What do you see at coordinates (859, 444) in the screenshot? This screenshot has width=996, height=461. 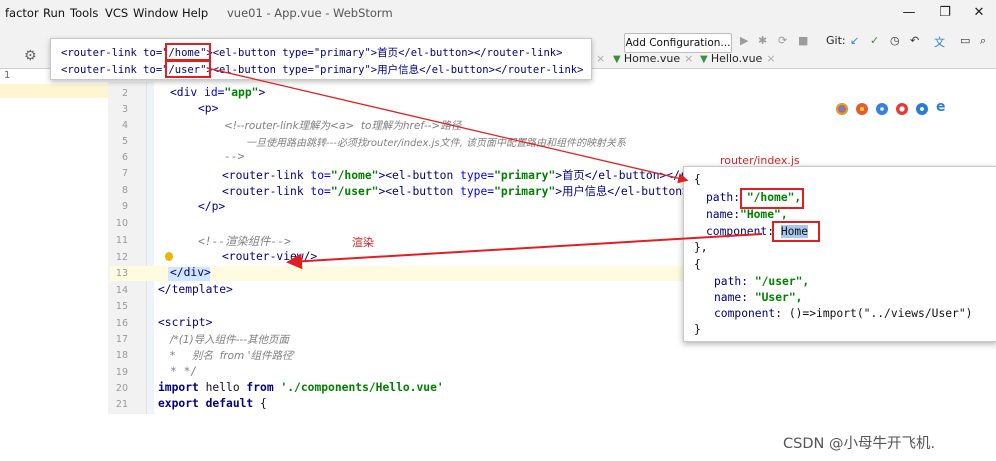 I see `watermark: CSDN @小母牛开飞机.` at bounding box center [859, 444].